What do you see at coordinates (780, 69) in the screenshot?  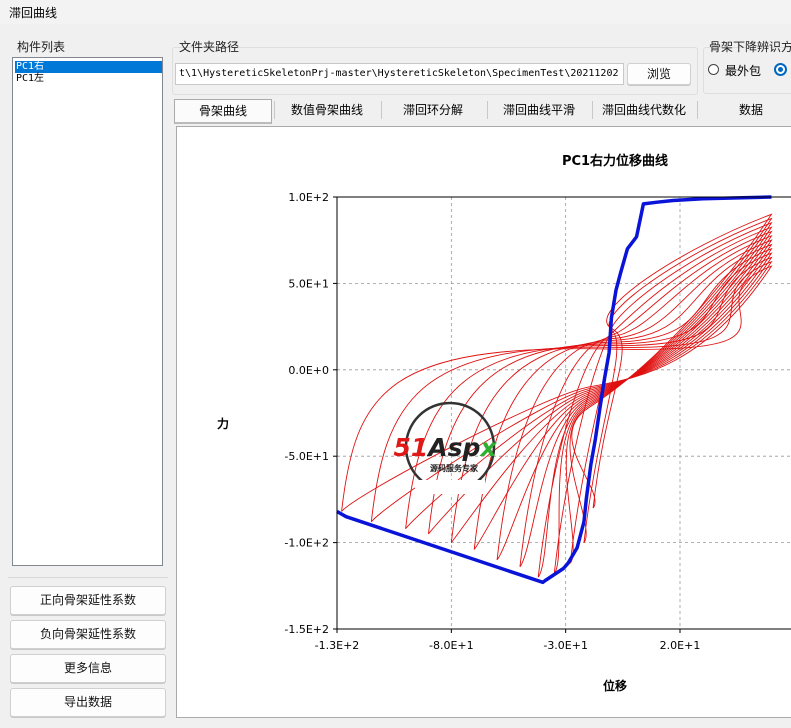 I see `radio-option-two` at bounding box center [780, 69].